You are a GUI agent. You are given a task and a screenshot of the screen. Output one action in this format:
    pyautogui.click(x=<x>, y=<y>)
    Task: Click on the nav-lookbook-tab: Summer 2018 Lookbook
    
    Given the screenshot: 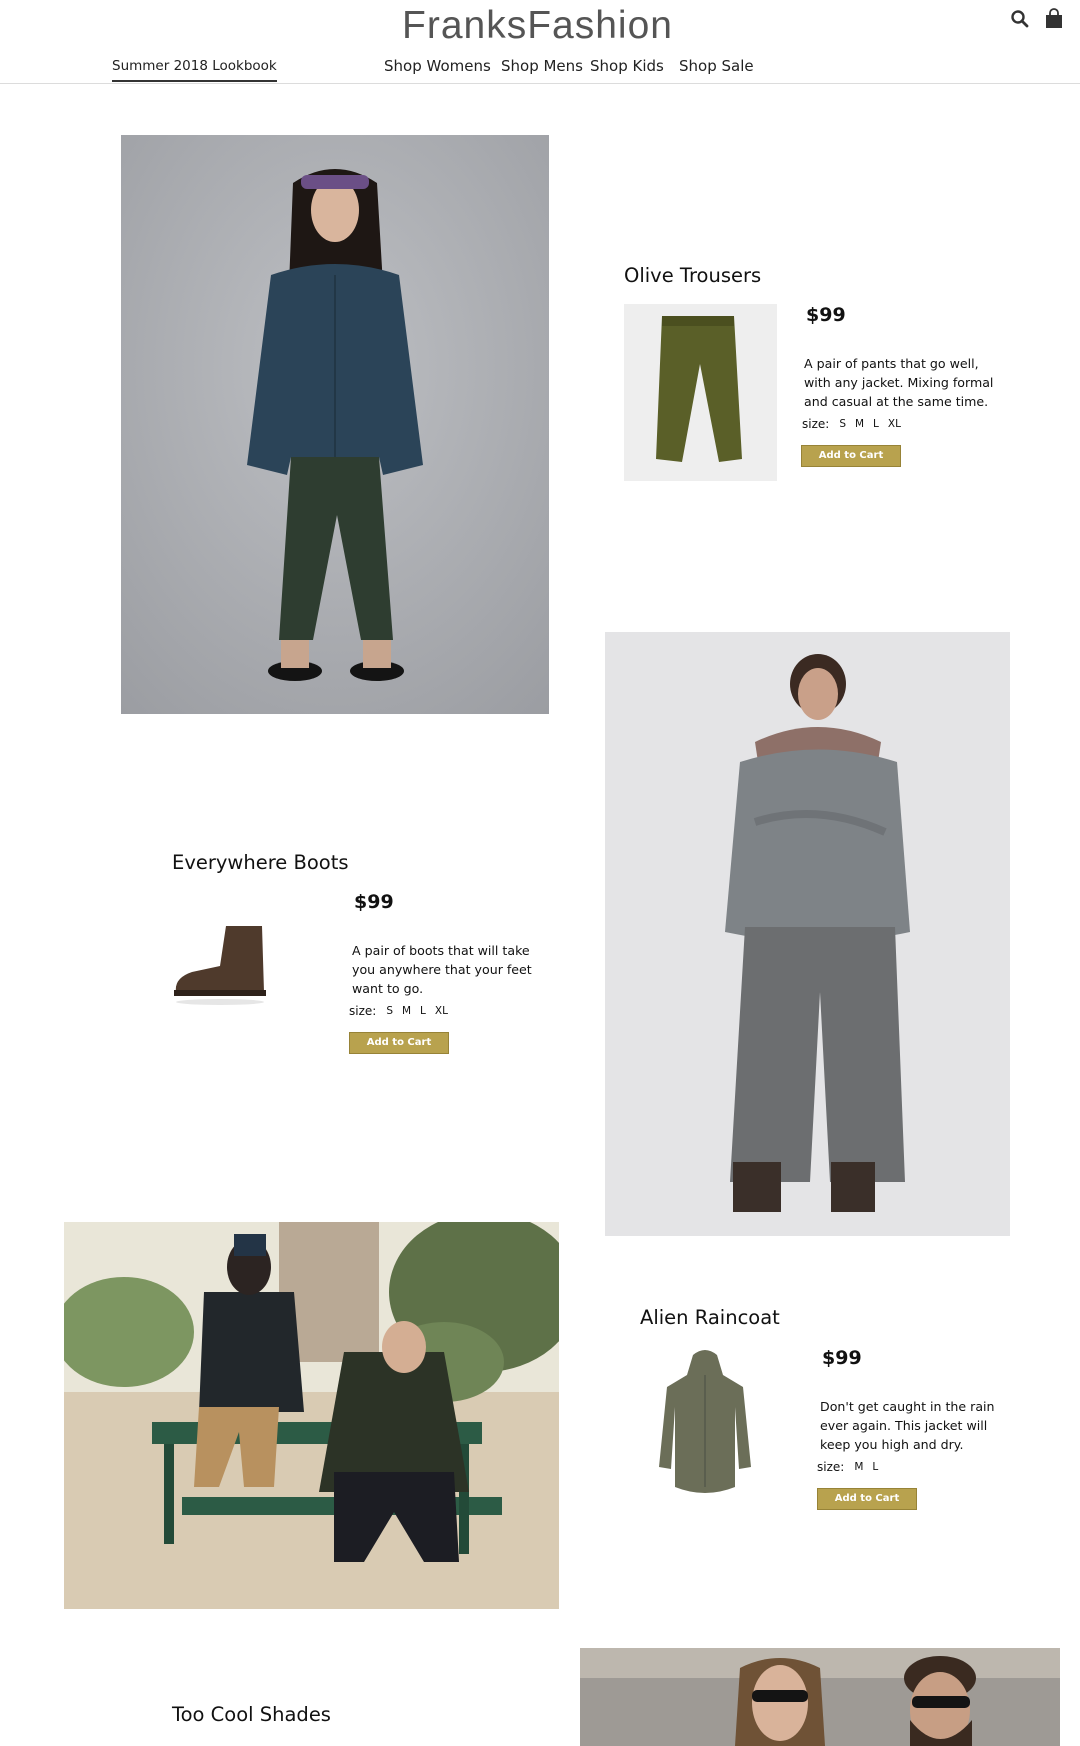 What is the action you would take?
    pyautogui.click(x=194, y=70)
    